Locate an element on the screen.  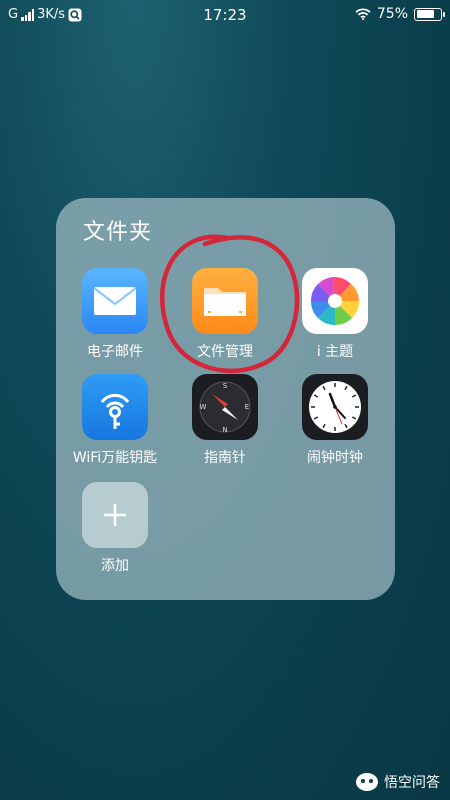
app-compass: S N W E 指南针 is located at coordinates (225, 420).